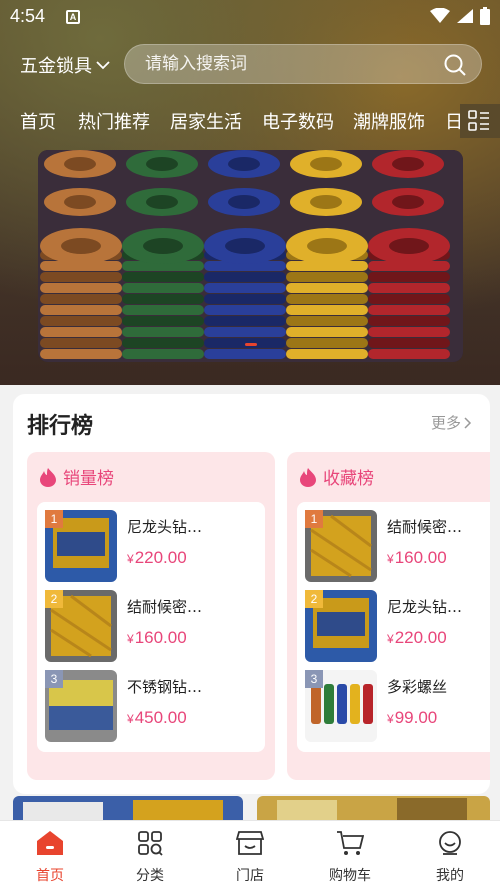  I want to click on nav-cart-label: 购物车, so click(350, 876).